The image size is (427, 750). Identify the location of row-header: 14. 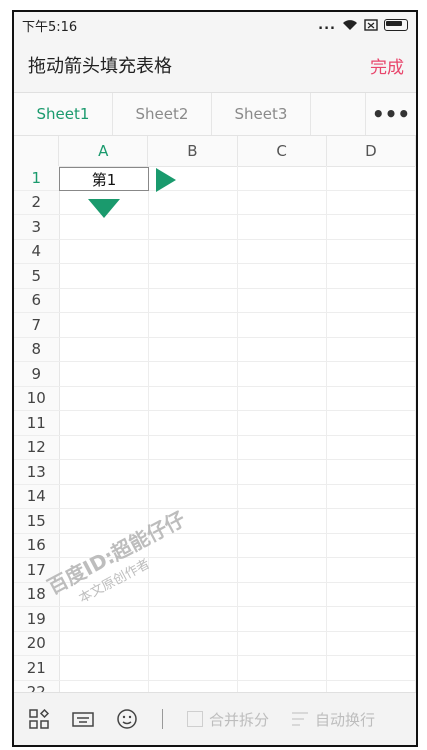
(37, 496).